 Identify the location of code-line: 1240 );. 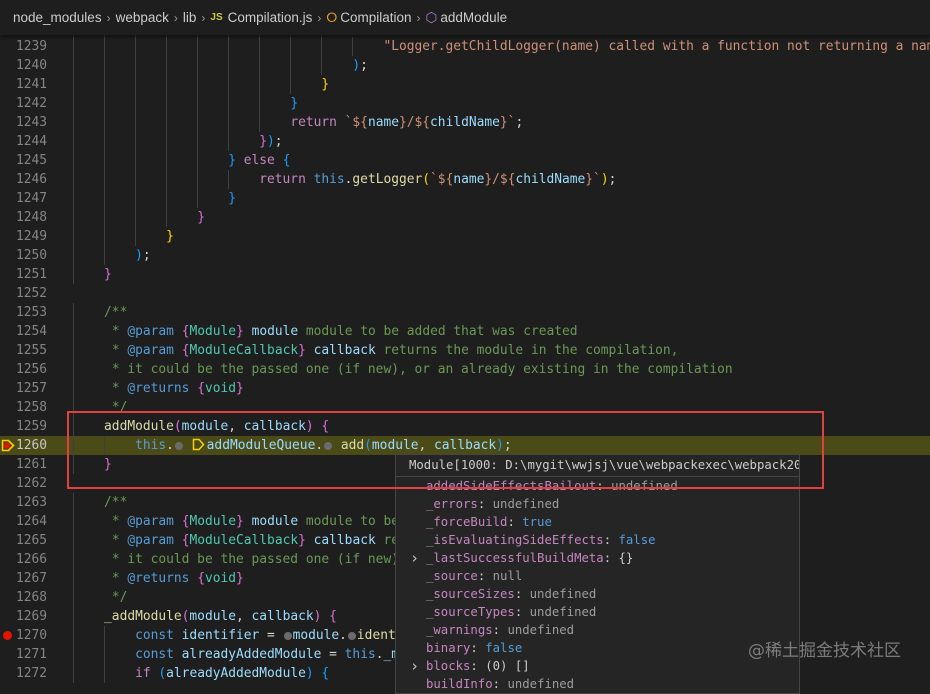
(465, 65).